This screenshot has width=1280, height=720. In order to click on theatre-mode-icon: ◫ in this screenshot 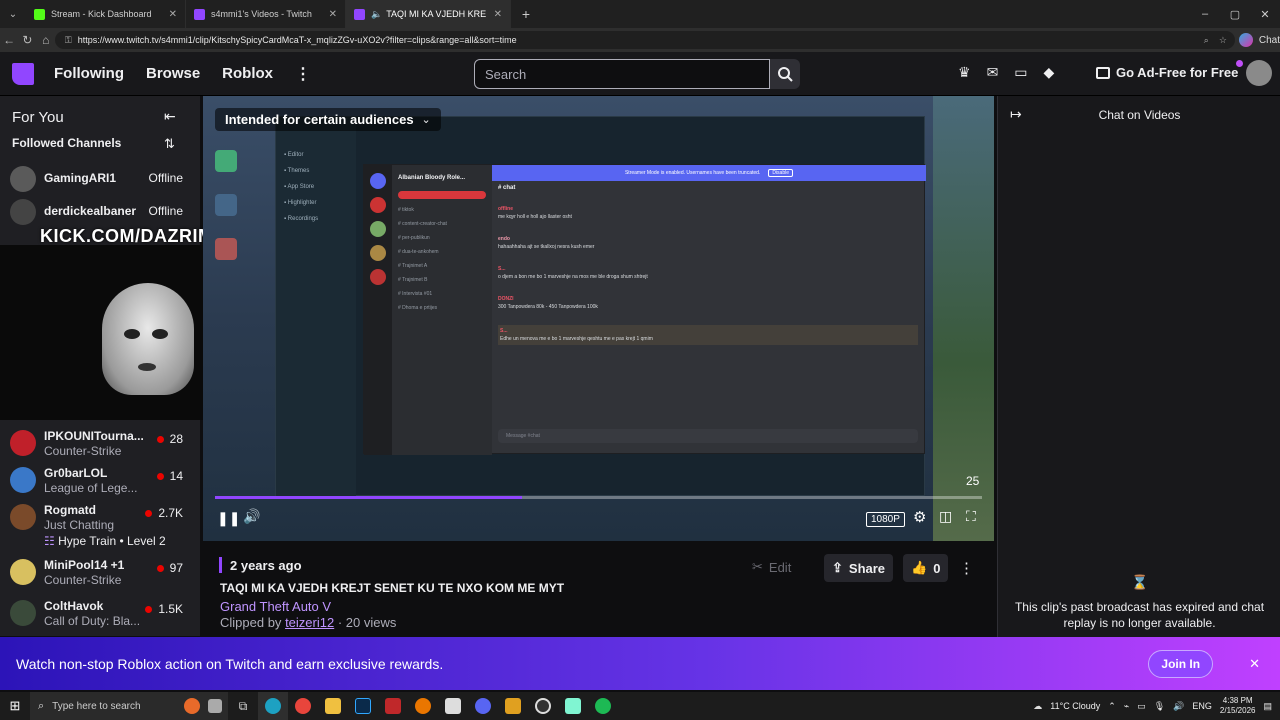, I will do `click(945, 516)`.